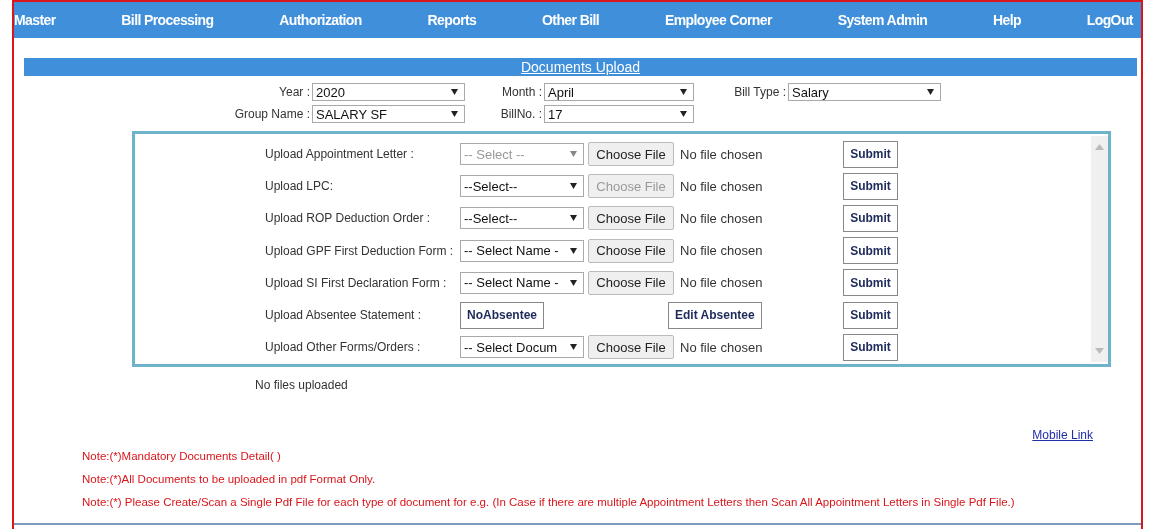 Image resolution: width=1153 pixels, height=529 pixels. I want to click on row-label: Upload Absentee Statement :, so click(344, 315).